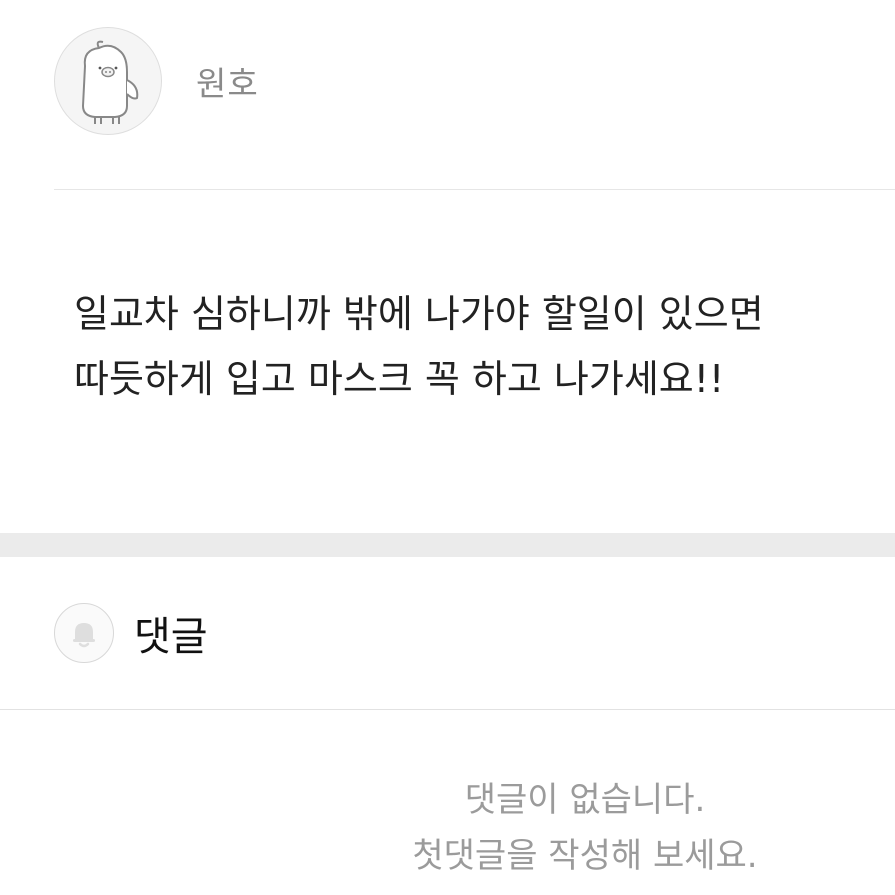 The image size is (895, 895). What do you see at coordinates (171, 637) in the screenshot?
I see `comments-title: 댓글` at bounding box center [171, 637].